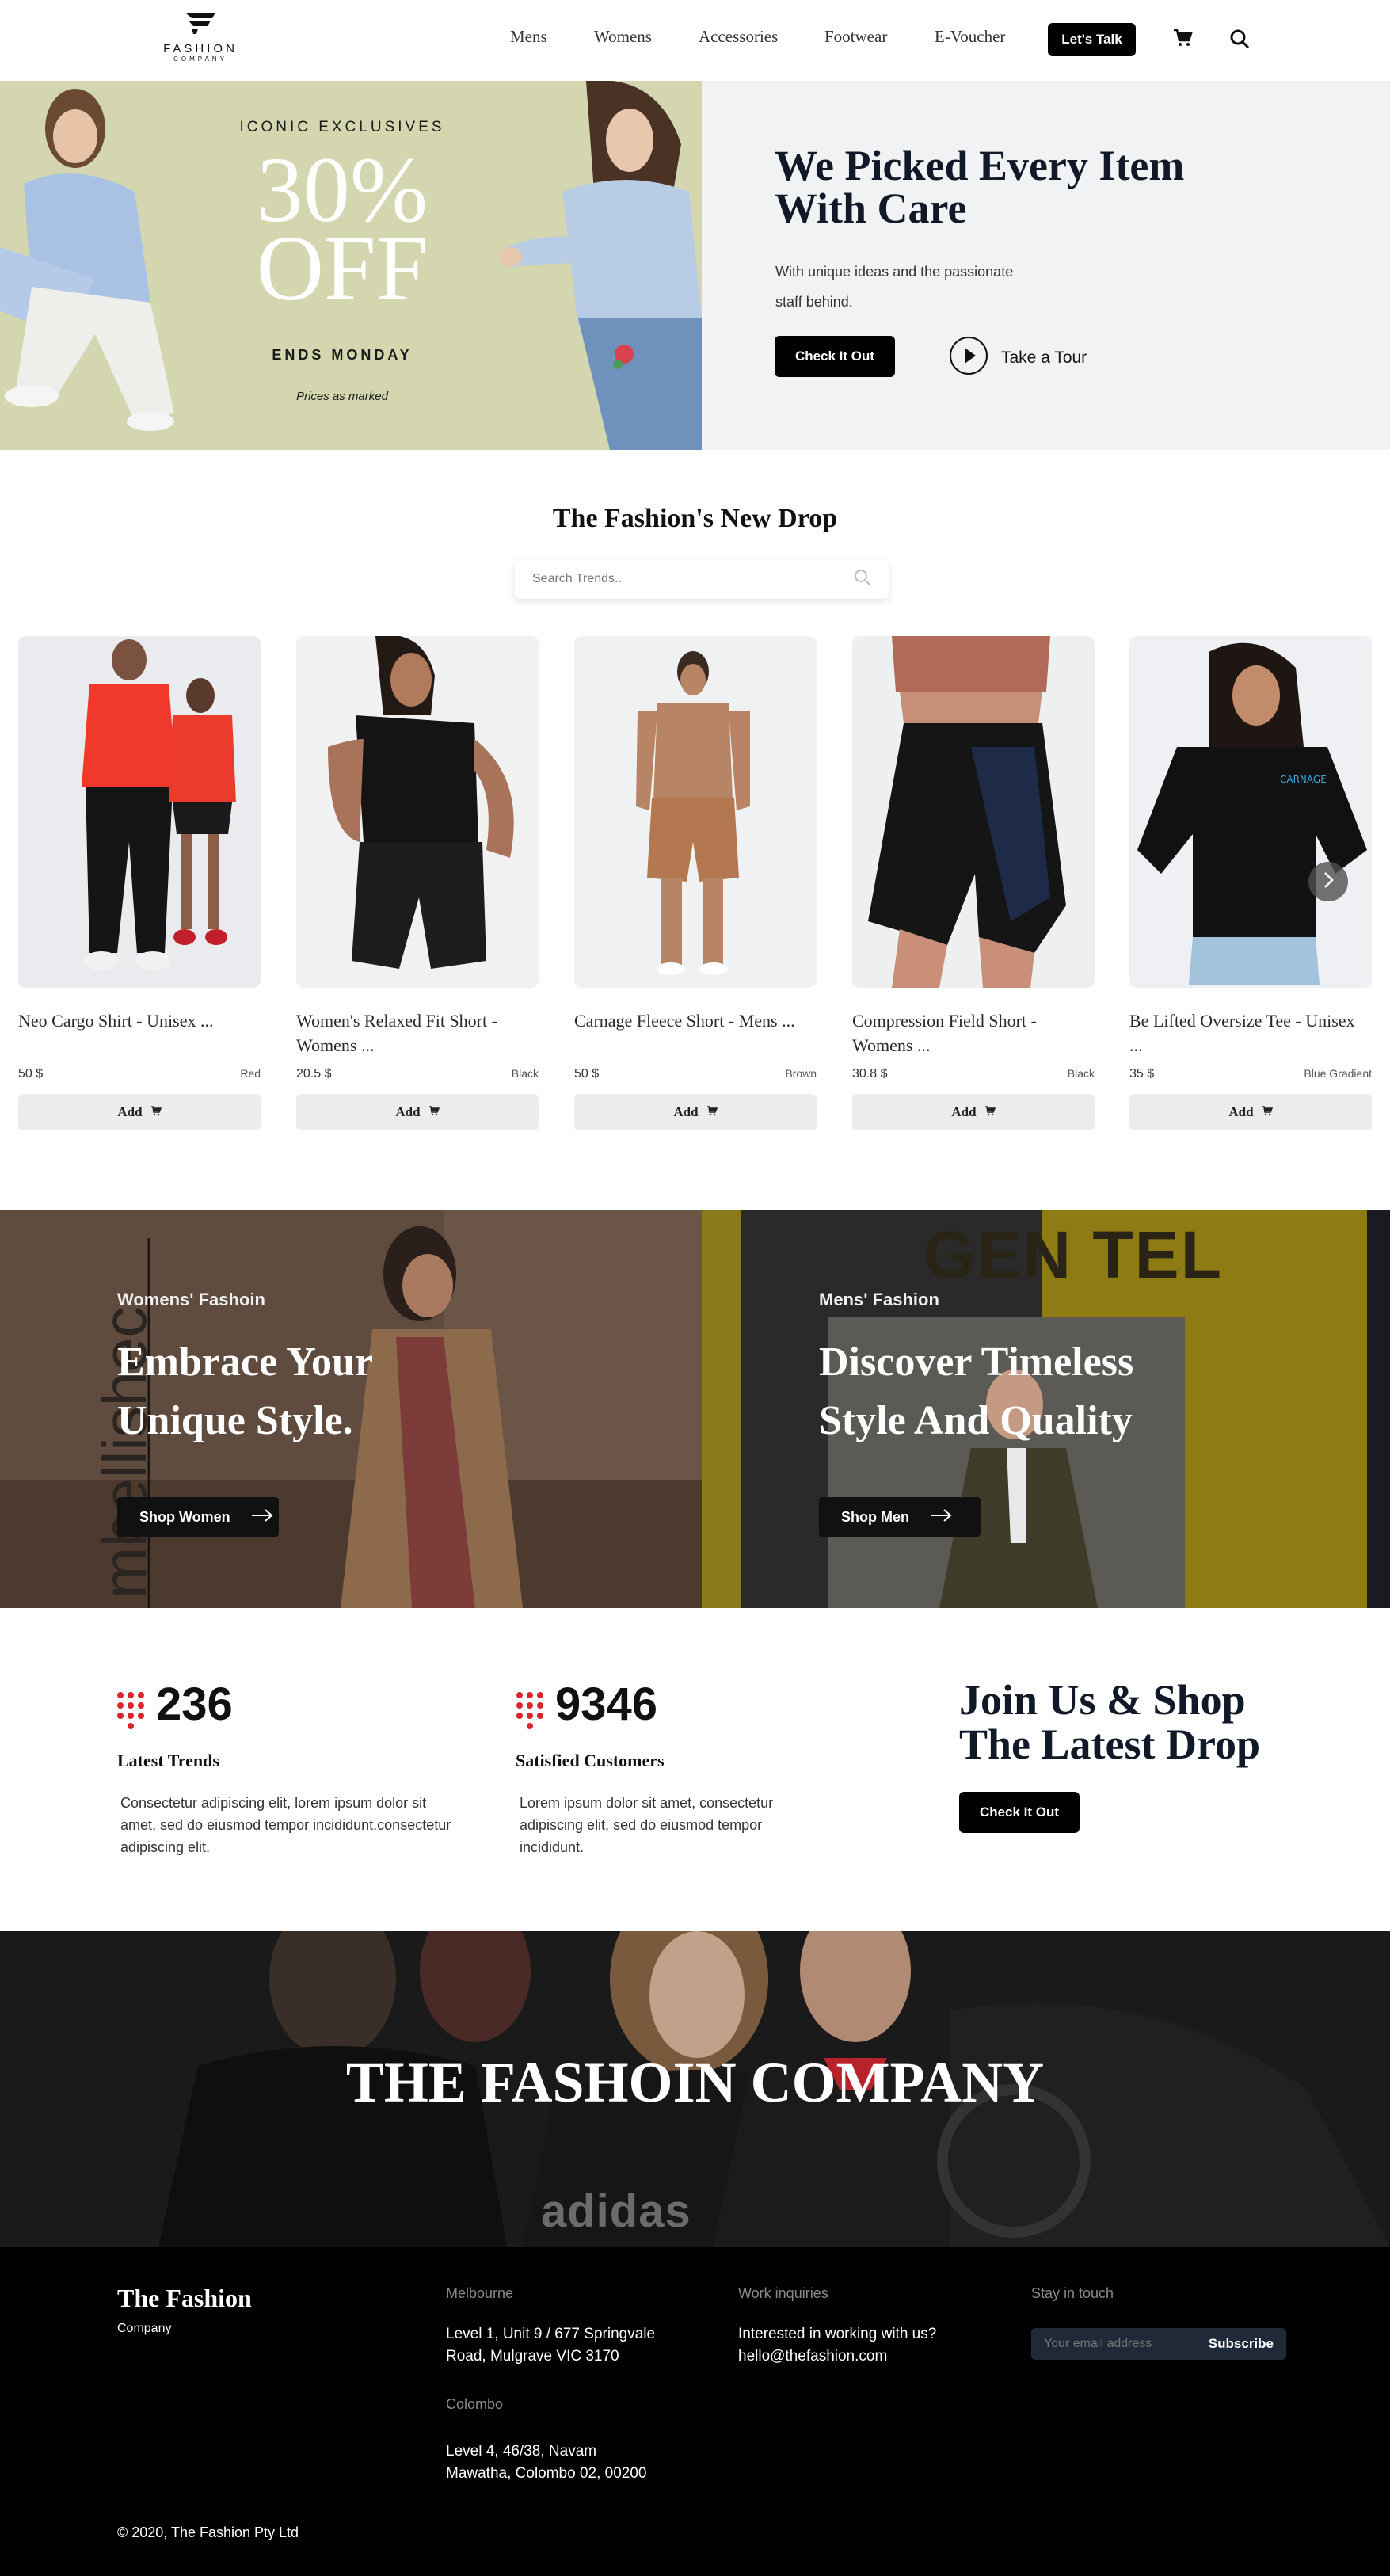 The width and height of the screenshot is (1390, 2576). What do you see at coordinates (250, 1073) in the screenshot?
I see `product-color: Red` at bounding box center [250, 1073].